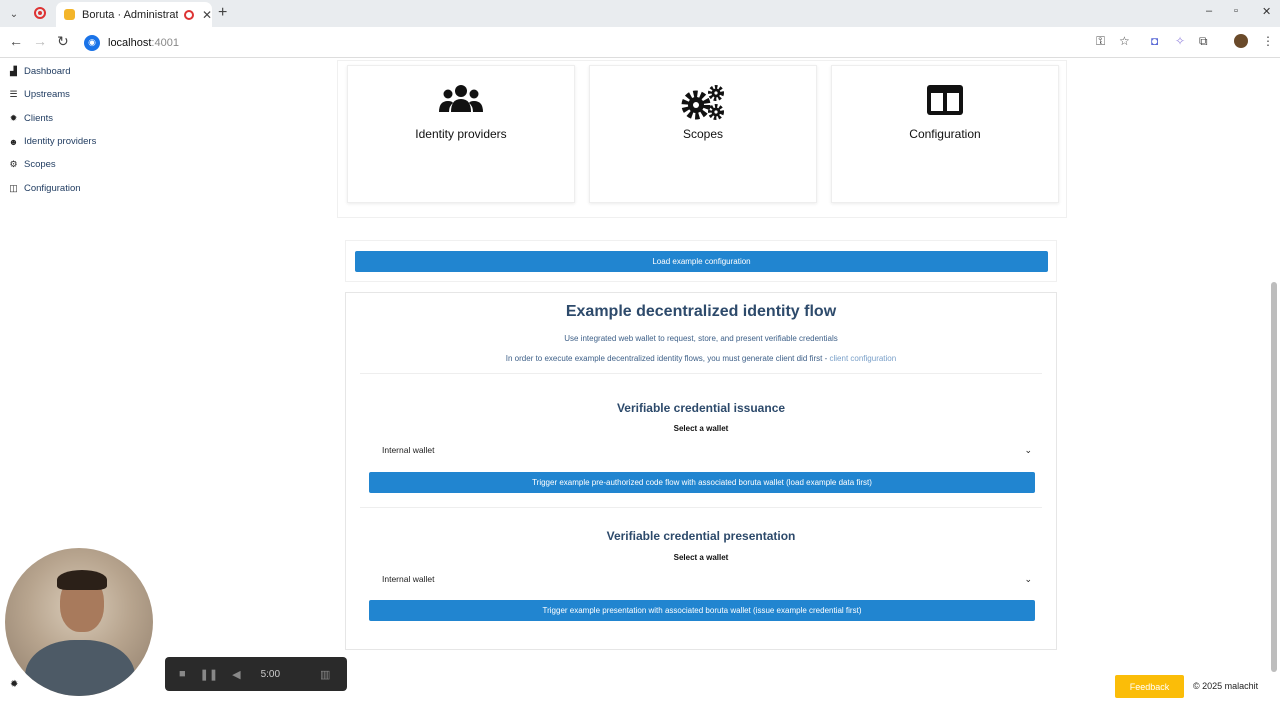  Describe the element at coordinates (1241, 41) in the screenshot. I see `profile-avatar` at that location.